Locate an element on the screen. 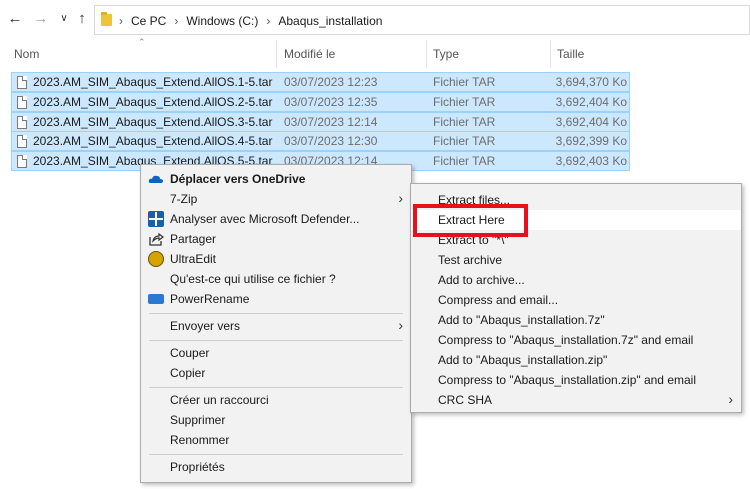 The height and width of the screenshot is (489, 750). file-name: 2023.AM_SIM_Abaqus_Extend.AllOS.3-5.tar is located at coordinates (153, 122).